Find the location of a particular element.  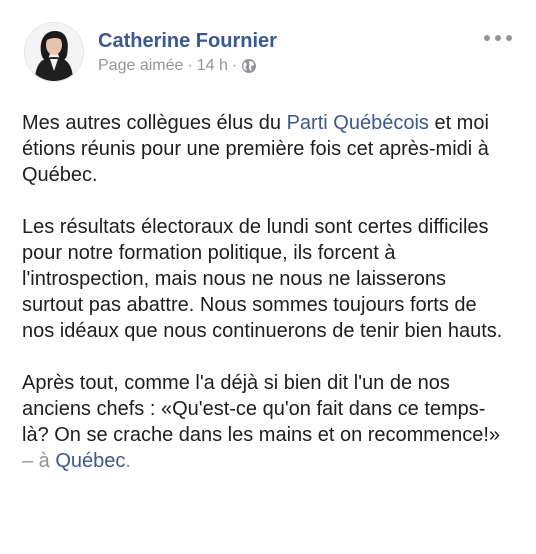

post-time: 14 h is located at coordinates (212, 66).